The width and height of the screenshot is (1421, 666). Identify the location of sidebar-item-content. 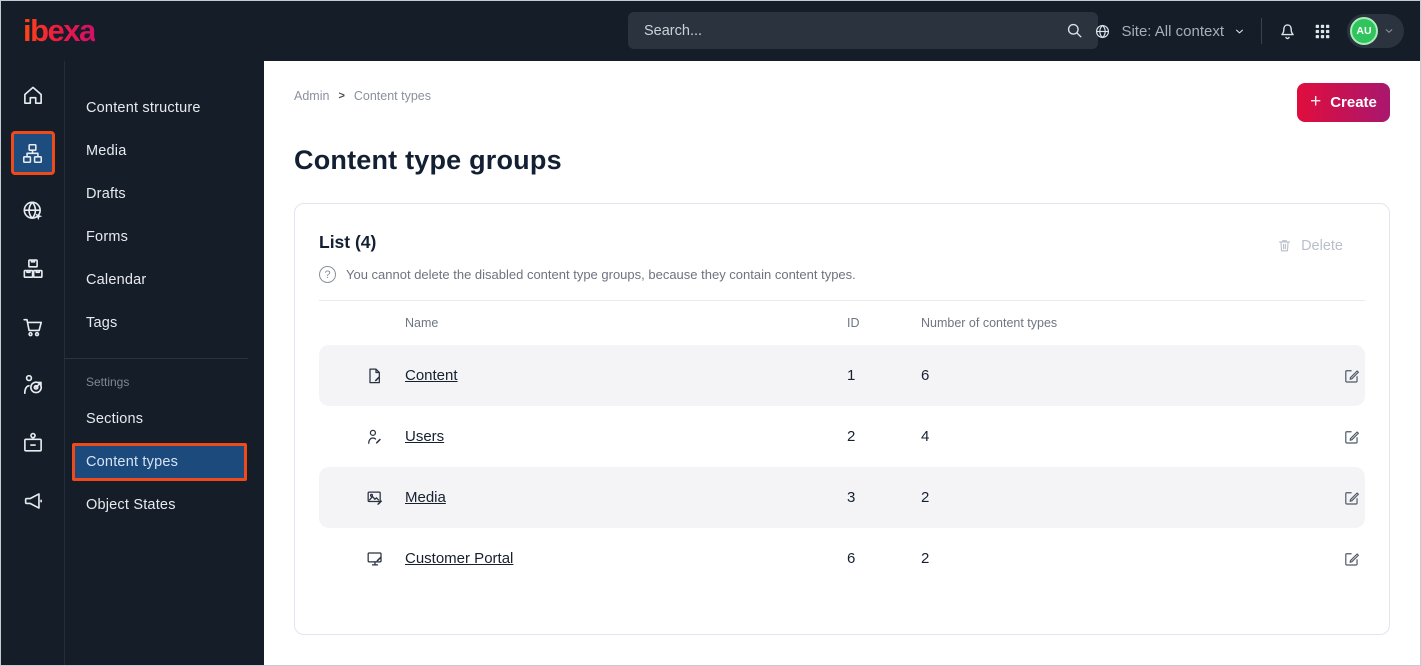
(32, 153).